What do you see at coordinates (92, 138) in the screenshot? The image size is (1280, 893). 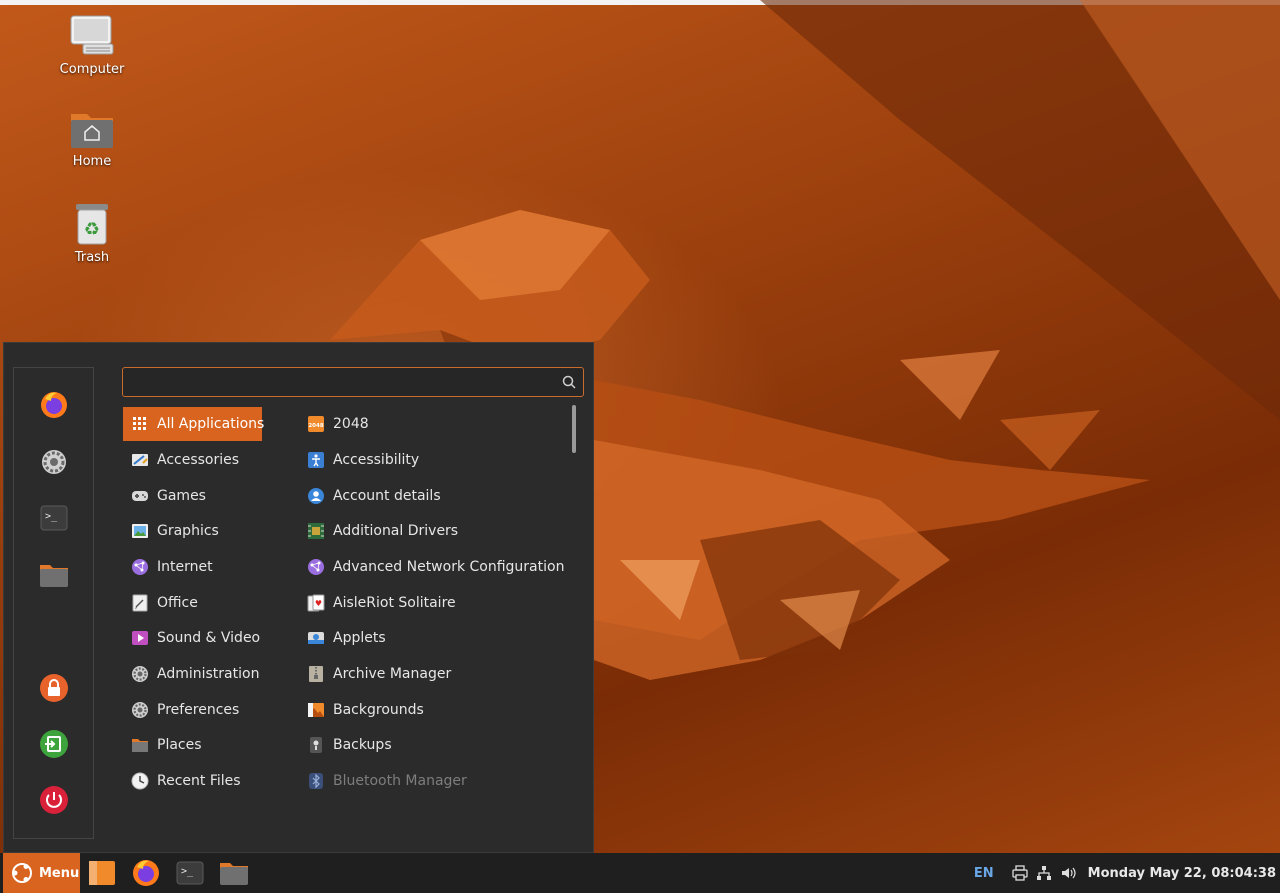 I see `desktop-icon-home: Home` at bounding box center [92, 138].